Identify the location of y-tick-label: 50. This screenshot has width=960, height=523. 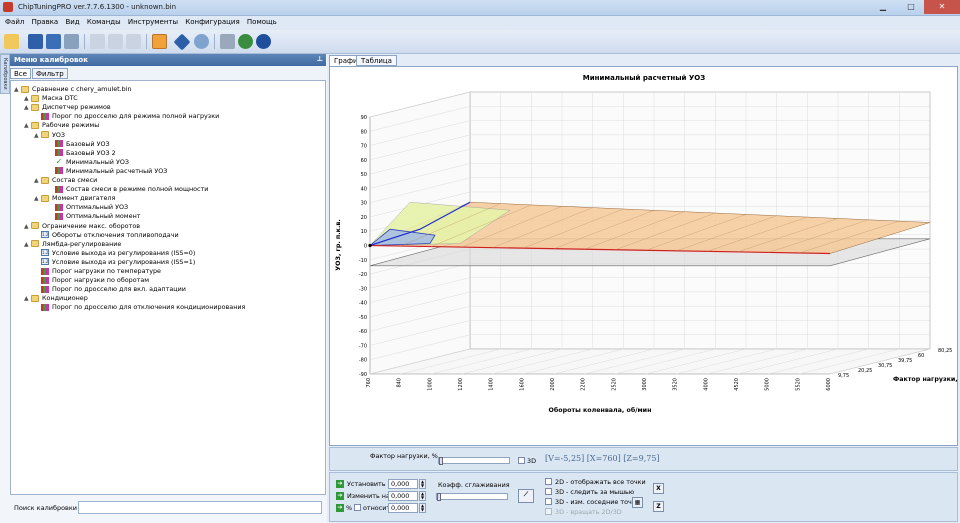
(364, 175).